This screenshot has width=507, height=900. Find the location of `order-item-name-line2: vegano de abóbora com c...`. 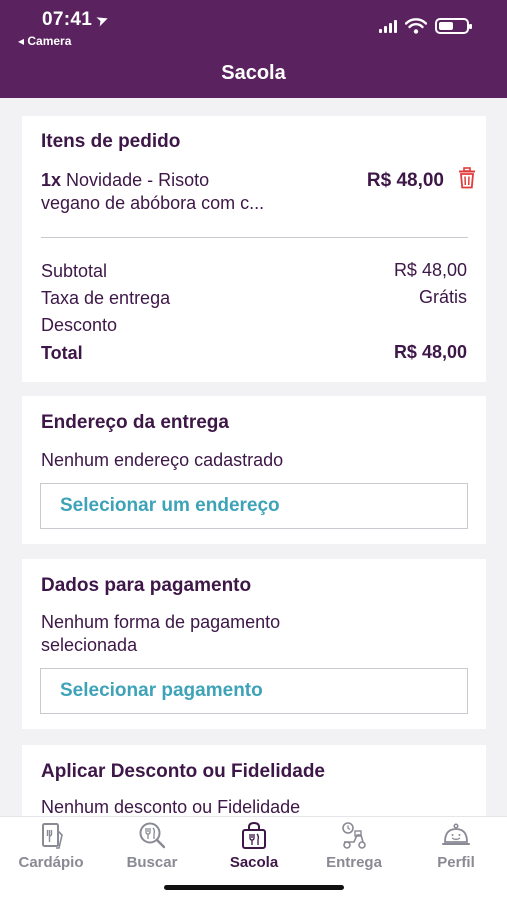

order-item-name-line2: vegano de abóbora com c... is located at coordinates (153, 203).